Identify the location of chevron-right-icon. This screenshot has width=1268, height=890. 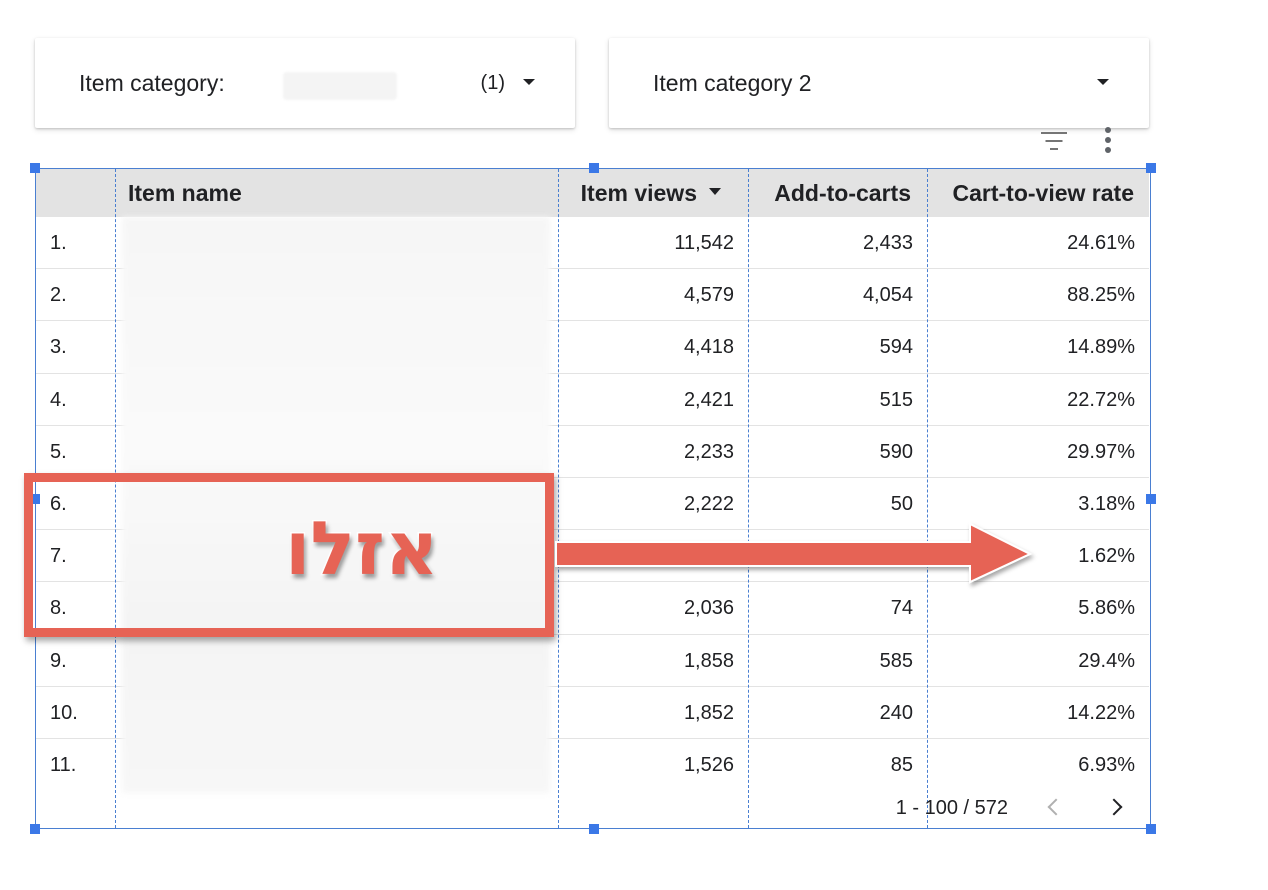
(1114, 807).